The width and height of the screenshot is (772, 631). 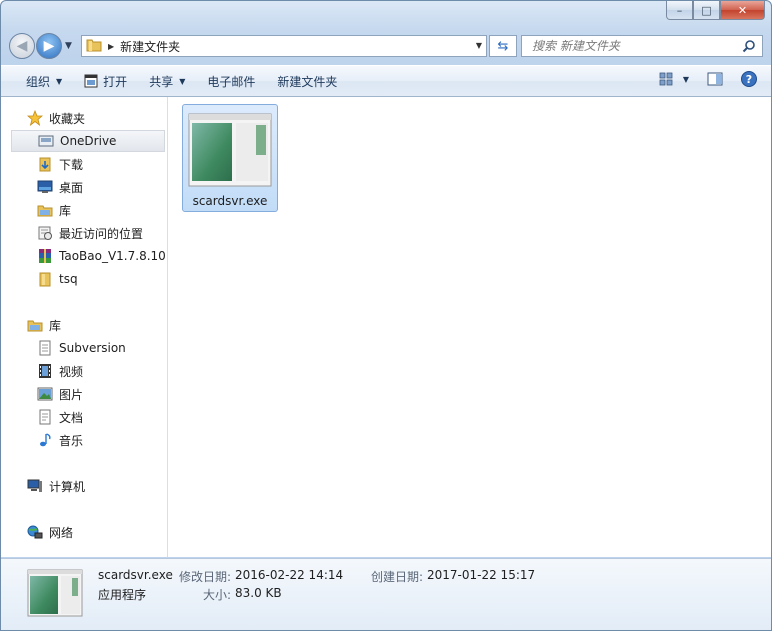 What do you see at coordinates (45, 164) in the screenshot?
I see `downloads-folder-icon` at bounding box center [45, 164].